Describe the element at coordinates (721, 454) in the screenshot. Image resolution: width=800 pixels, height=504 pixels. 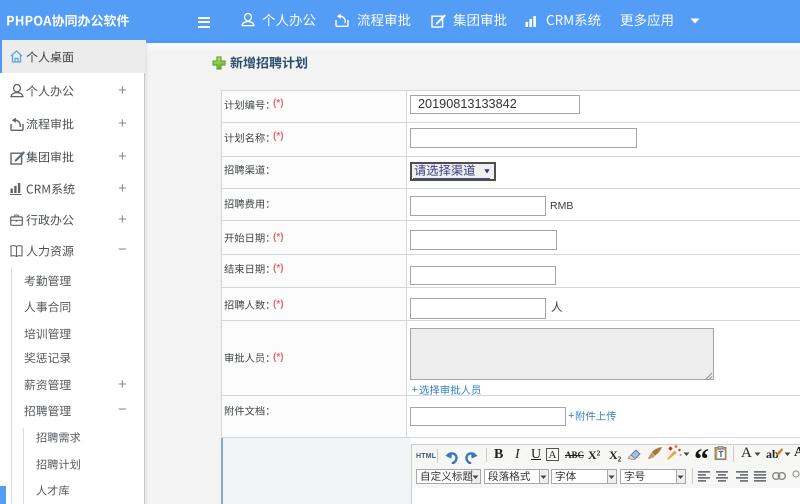
I see `svg-text: T` at that location.